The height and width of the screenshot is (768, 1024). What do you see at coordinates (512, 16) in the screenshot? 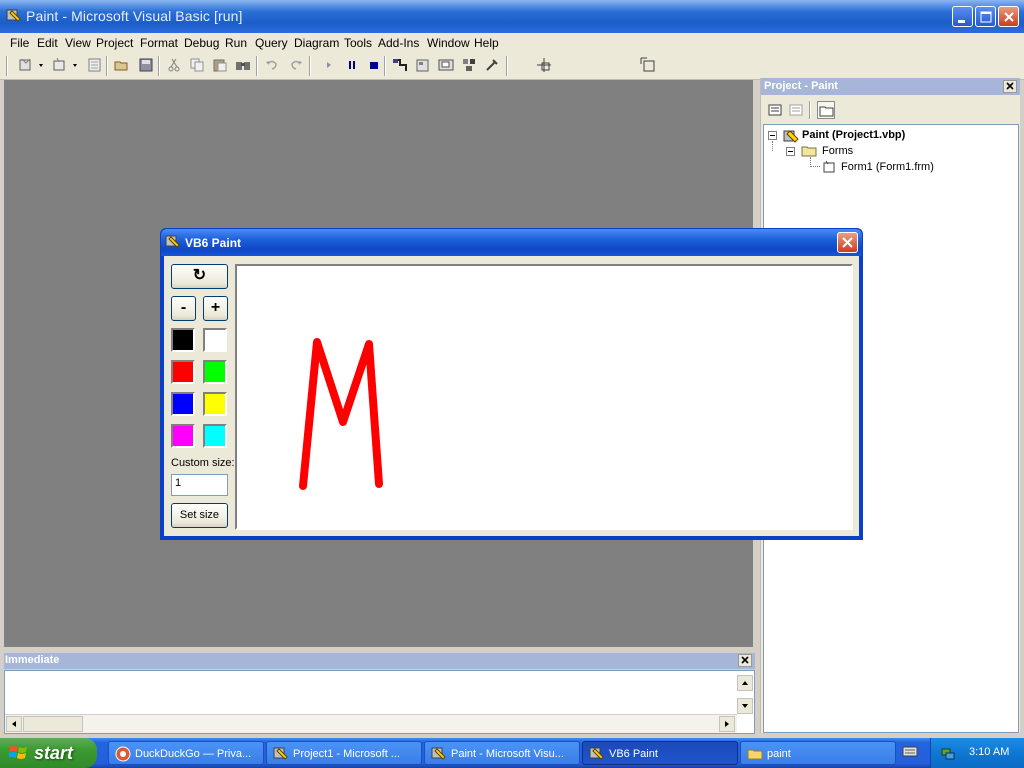
I see `main-title-bar: Paint - Microsoft Visual Basic [run]` at bounding box center [512, 16].